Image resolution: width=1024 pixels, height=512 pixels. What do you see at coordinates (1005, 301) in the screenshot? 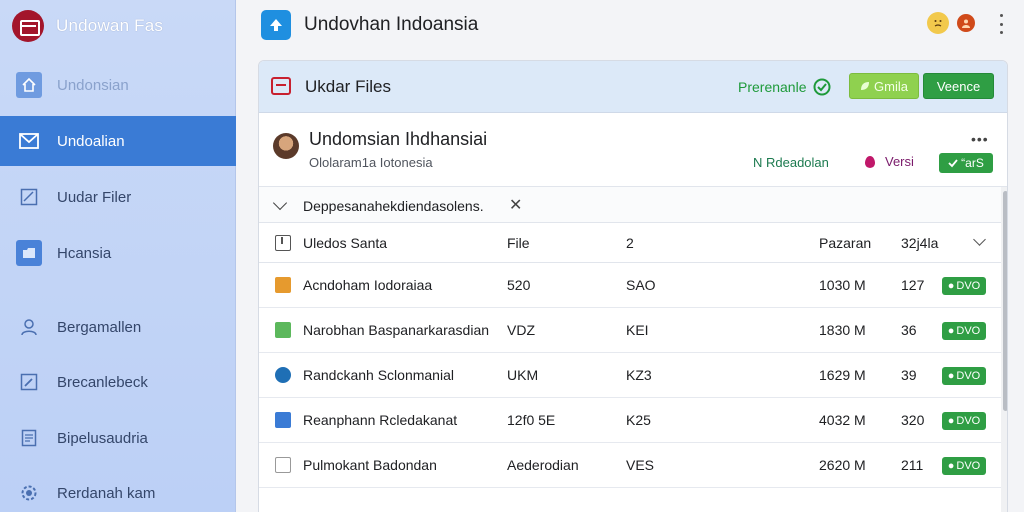
I see `scrollbar-thumb` at bounding box center [1005, 301].